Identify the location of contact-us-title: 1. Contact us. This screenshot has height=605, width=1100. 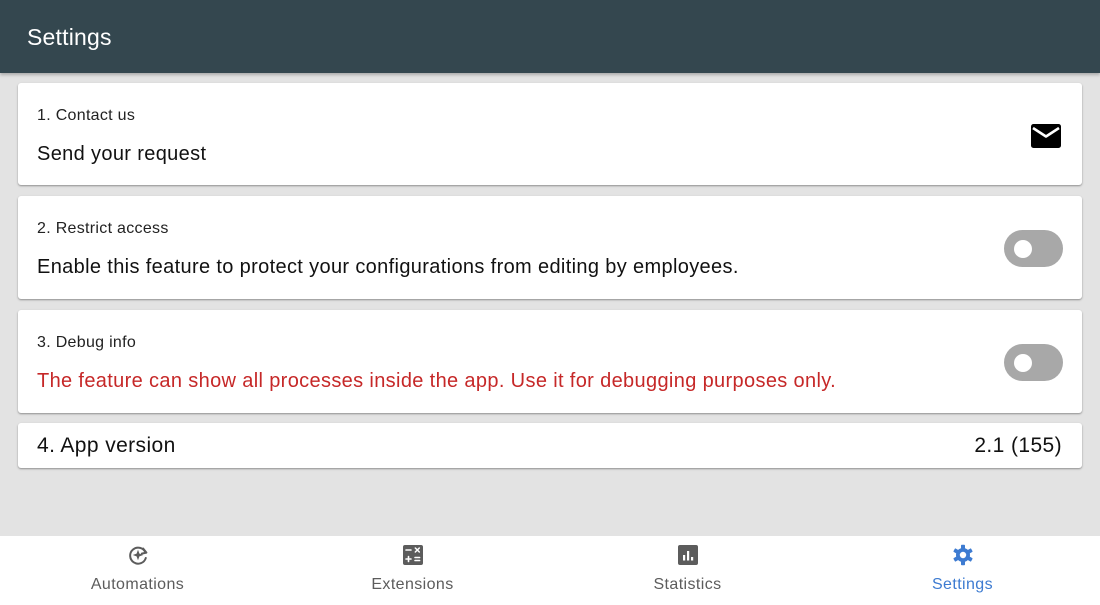
(86, 115).